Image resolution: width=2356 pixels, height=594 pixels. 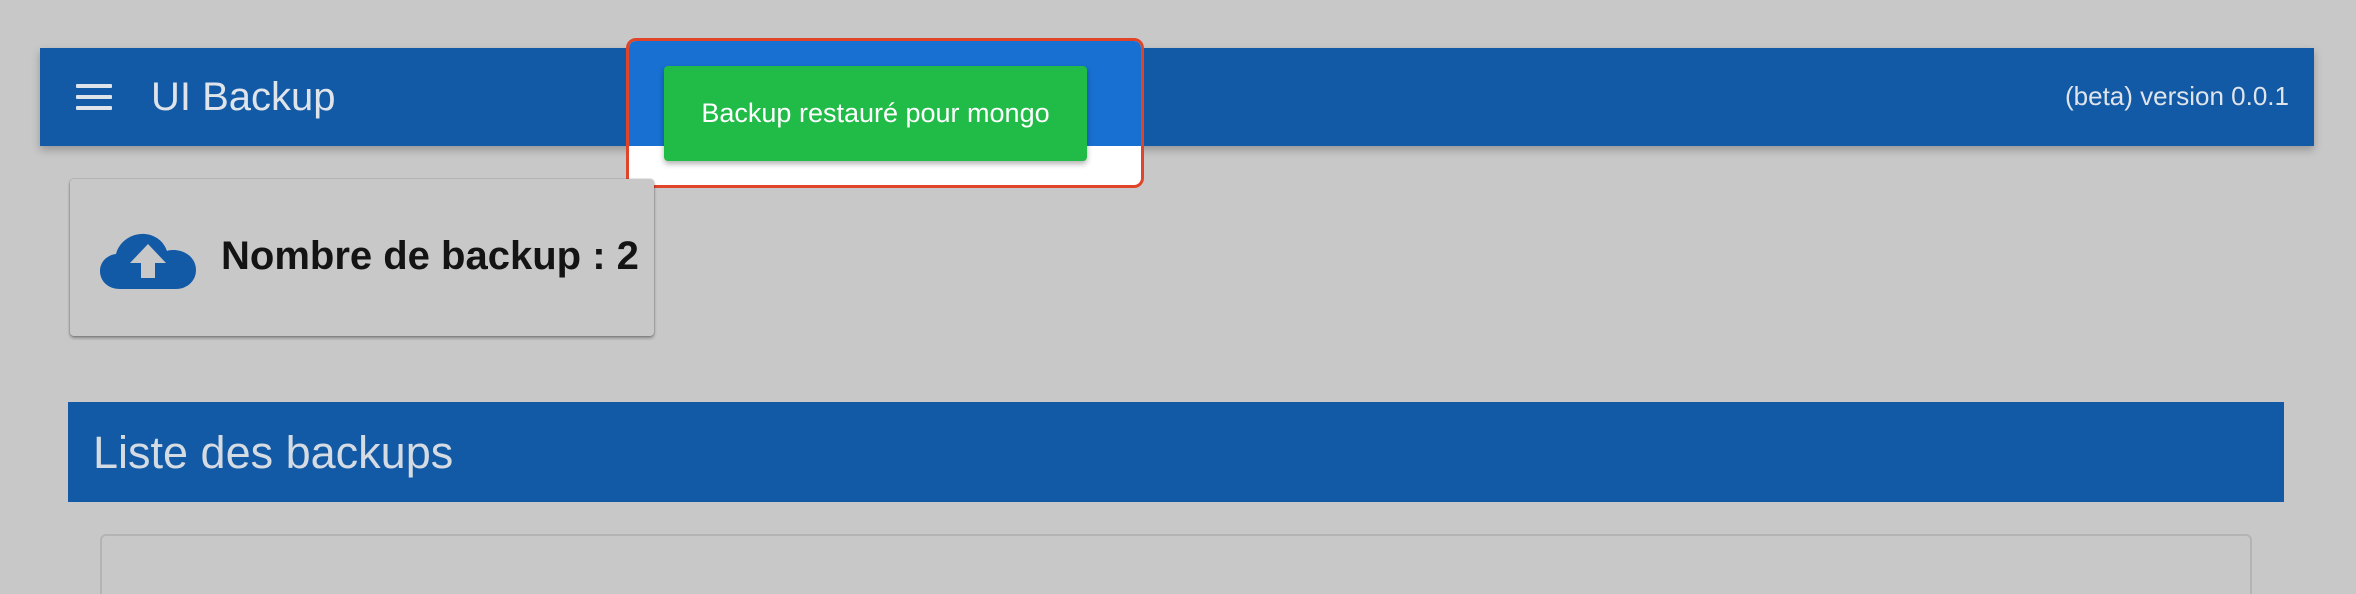 I want to click on backup-count-card: Nombre de backup : 2, so click(x=362, y=257).